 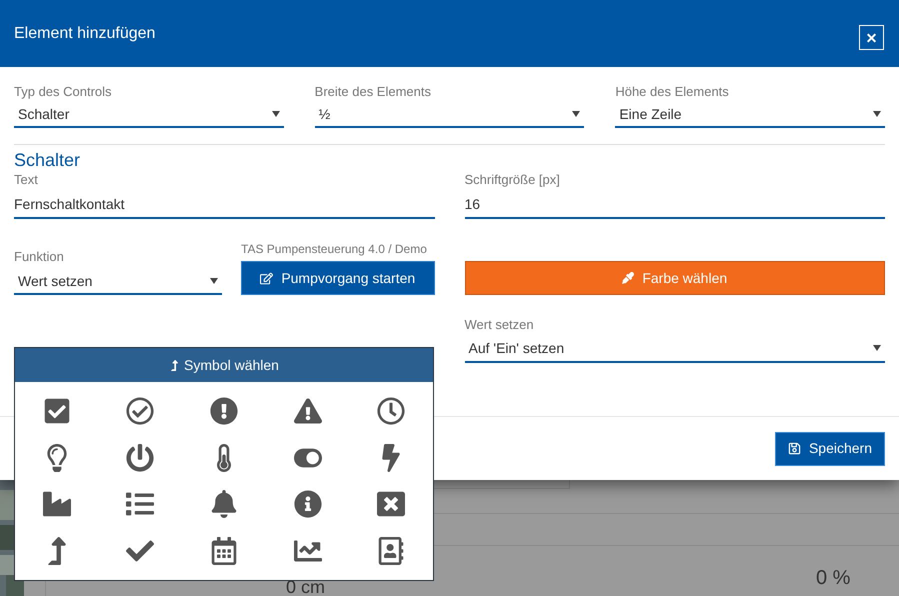 What do you see at coordinates (337, 278) in the screenshot?
I see `start-pump-button: Pumpvorgang starten` at bounding box center [337, 278].